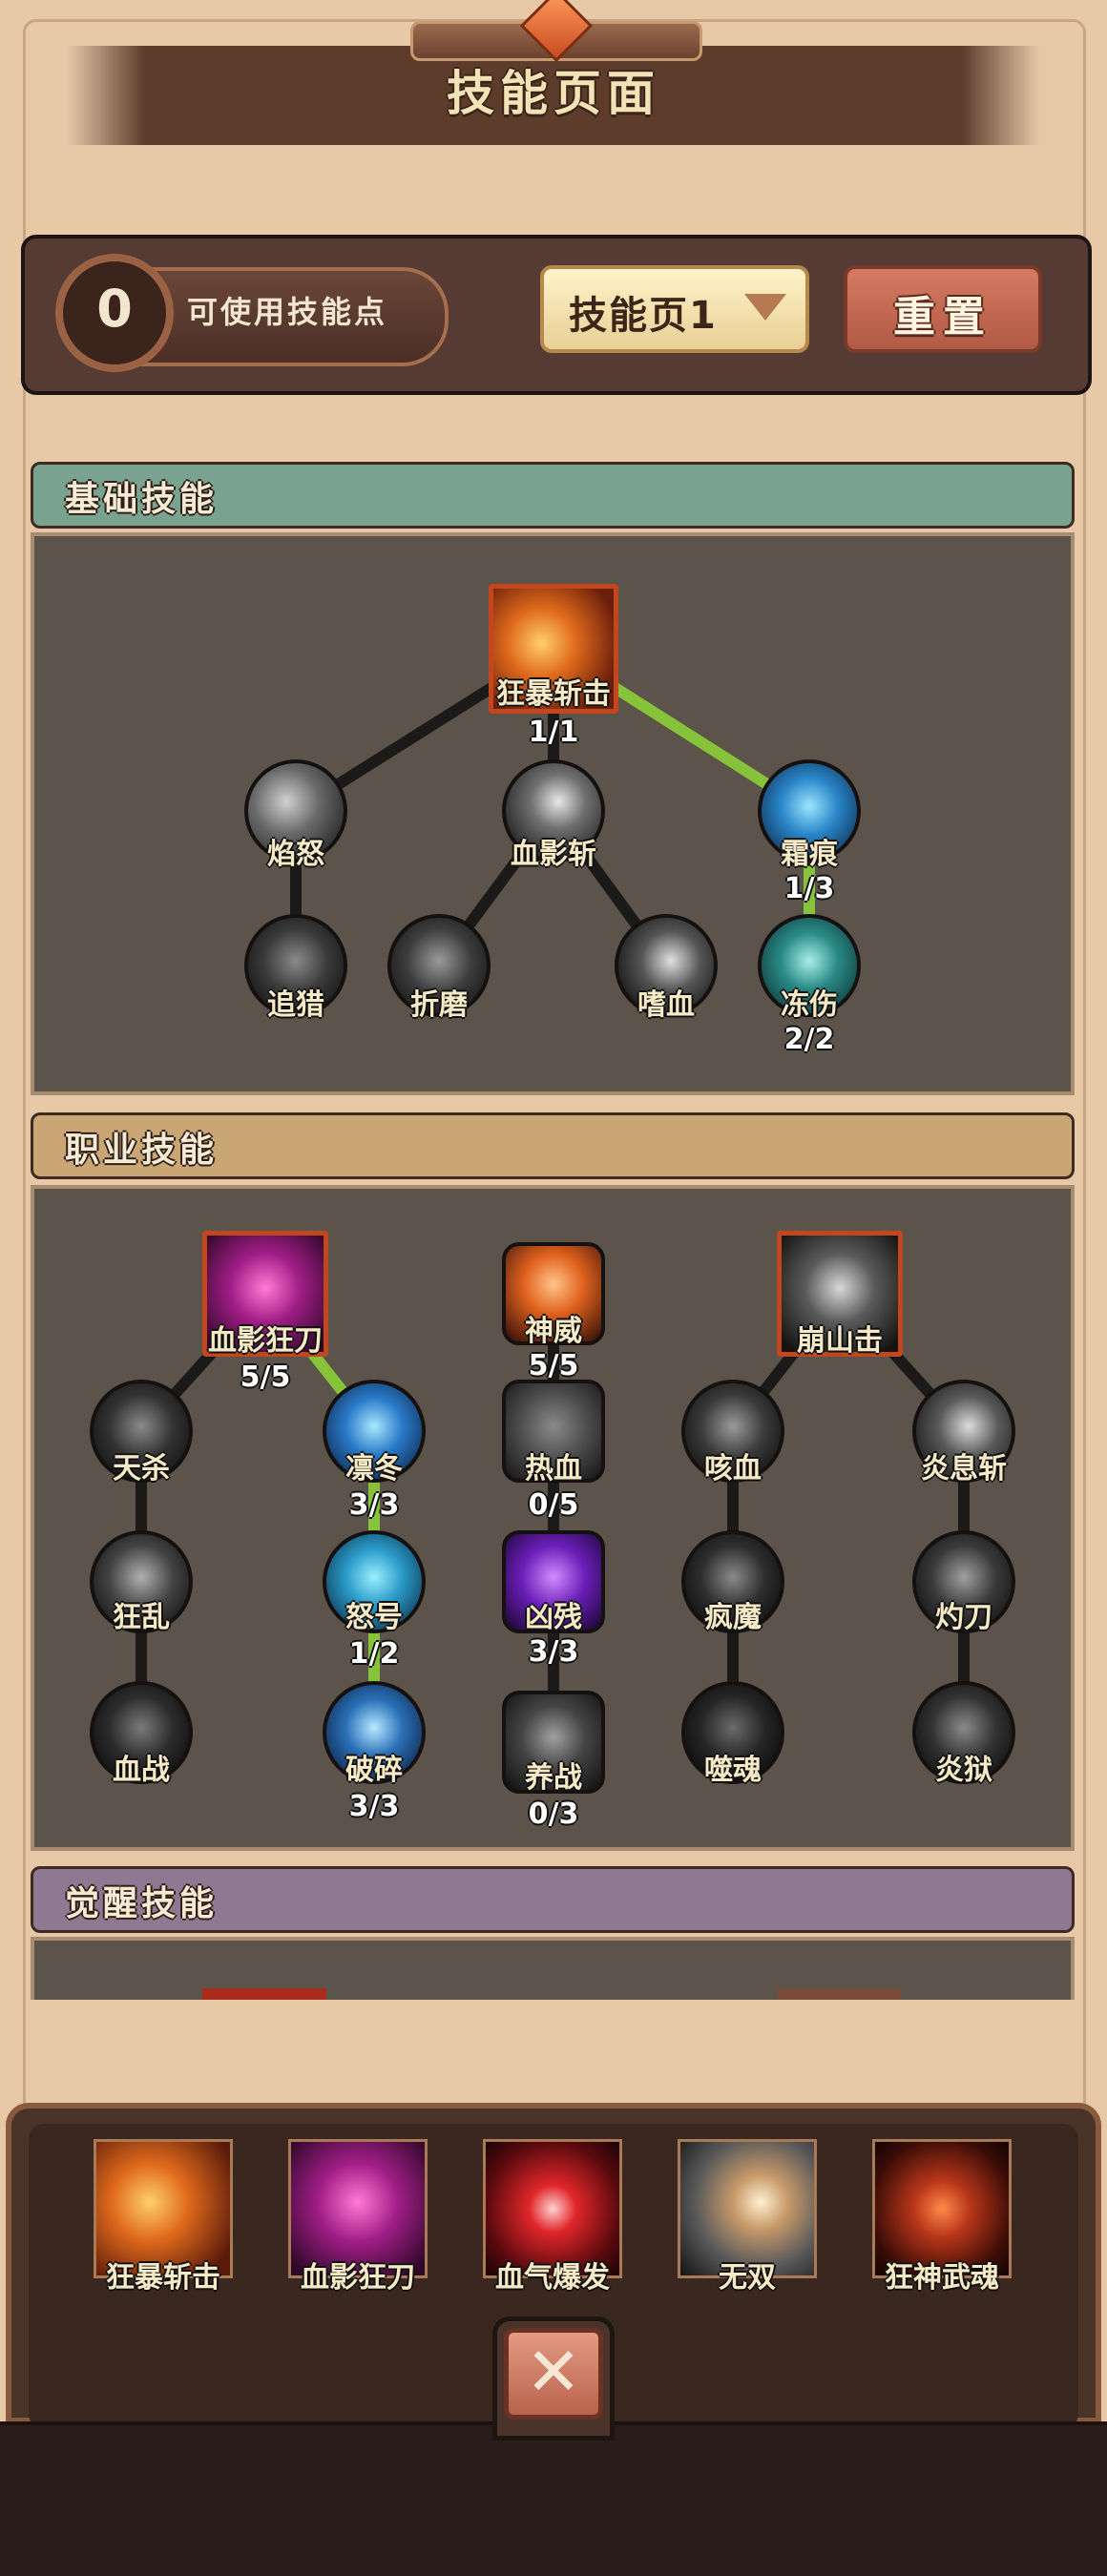  What do you see at coordinates (358, 2278) in the screenshot?
I see `equipped-skill-label: 血影狂刀` at bounding box center [358, 2278].